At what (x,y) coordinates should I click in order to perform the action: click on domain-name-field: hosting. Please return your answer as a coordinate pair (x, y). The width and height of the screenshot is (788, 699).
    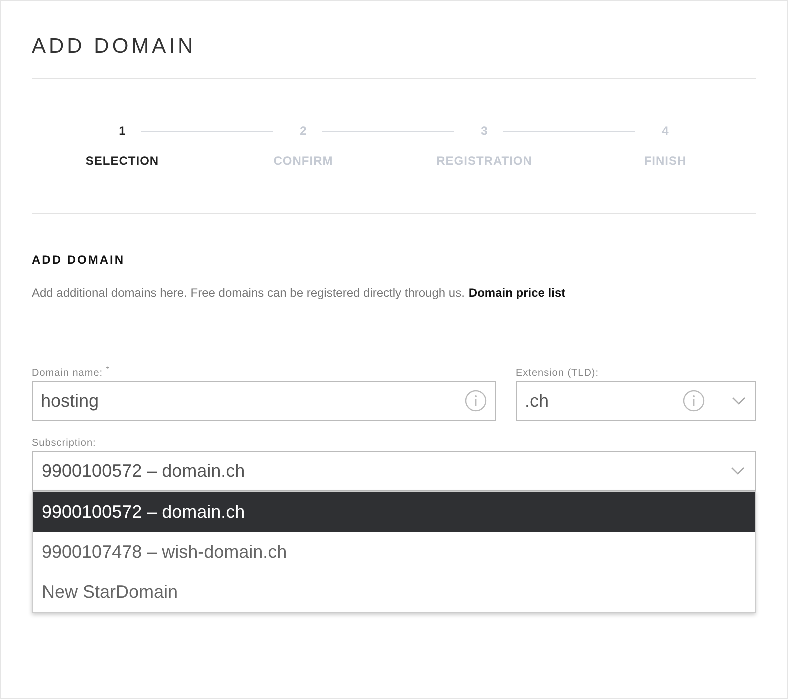
    Looking at the image, I should click on (264, 401).